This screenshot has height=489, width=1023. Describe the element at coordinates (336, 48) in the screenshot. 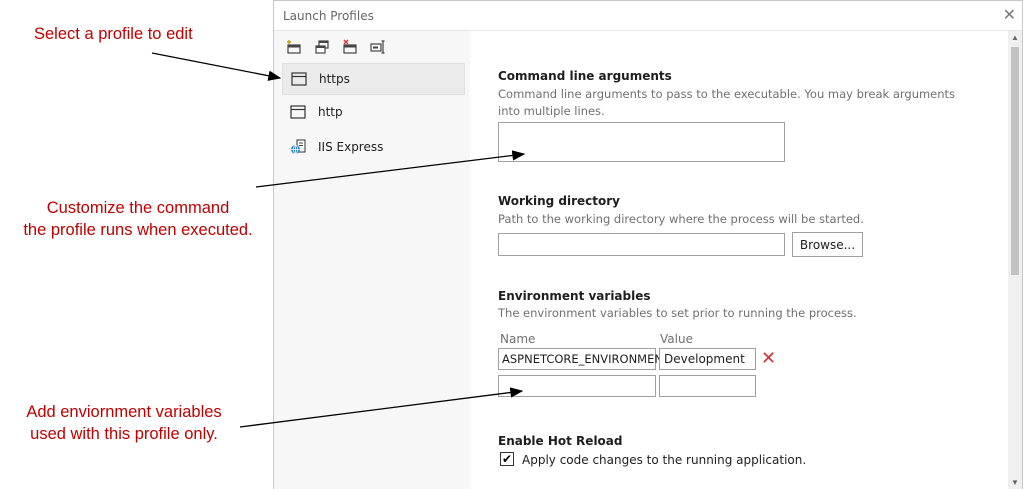

I see `profiles-toolbar` at that location.